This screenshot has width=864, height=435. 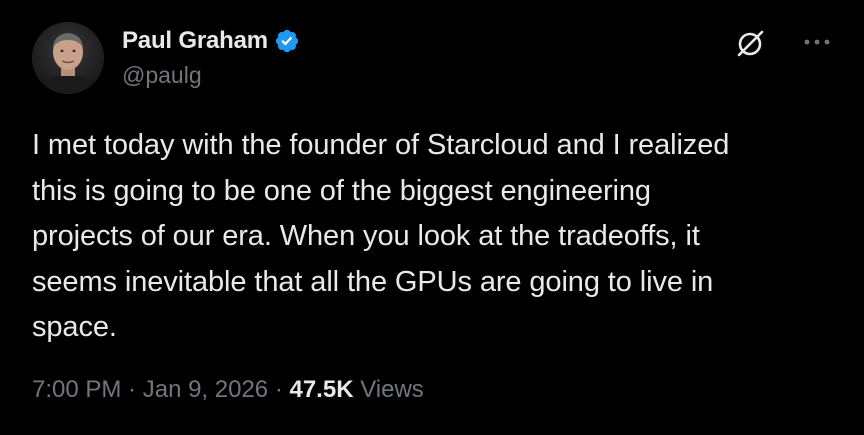 I want to click on author-avatar, so click(x=68, y=58).